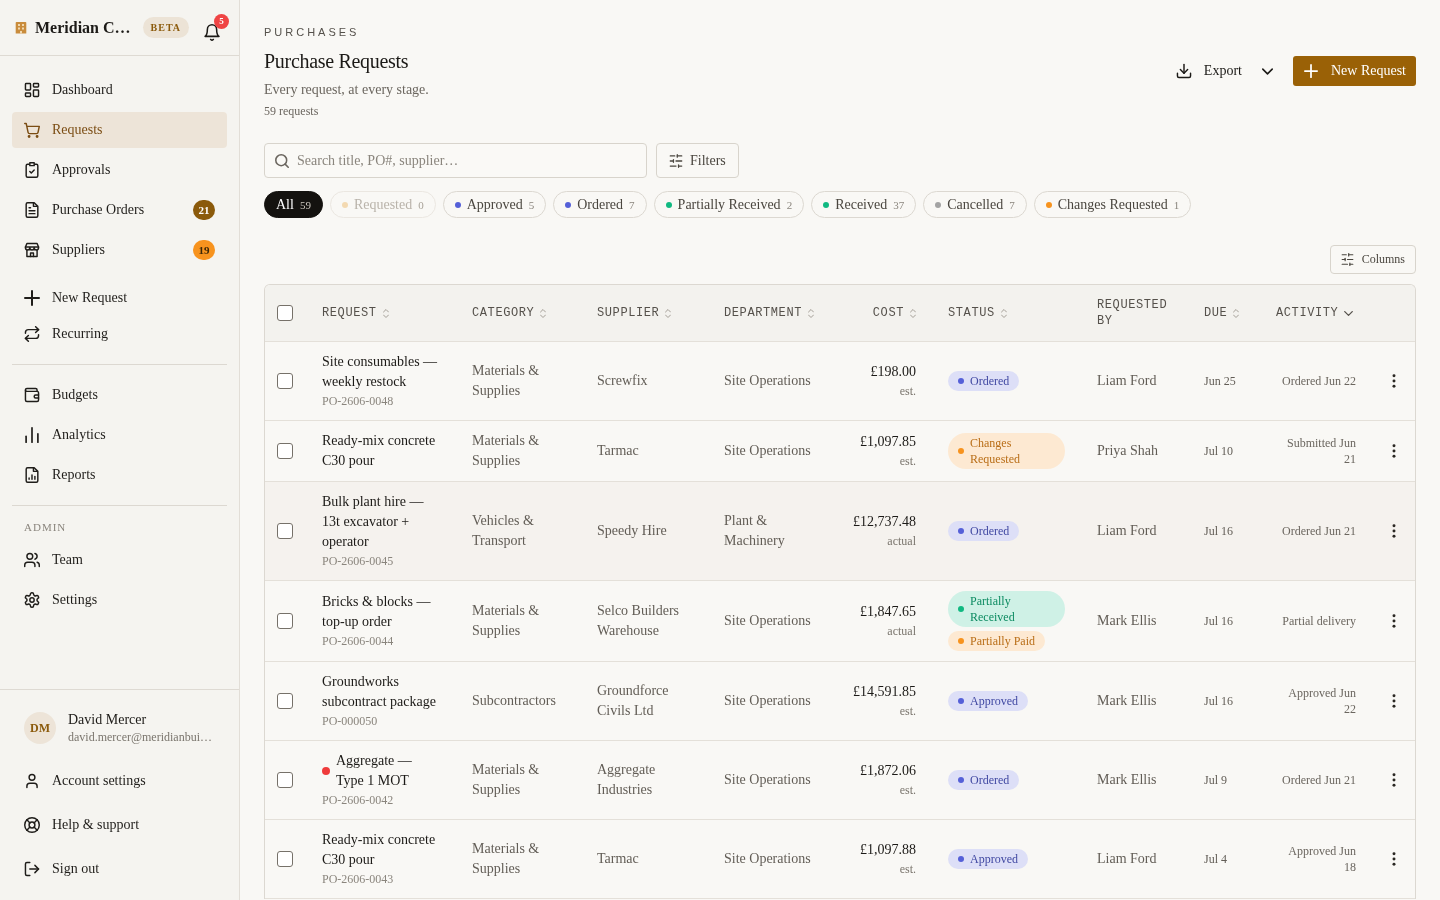  I want to click on storefront-icon, so click(32, 250).